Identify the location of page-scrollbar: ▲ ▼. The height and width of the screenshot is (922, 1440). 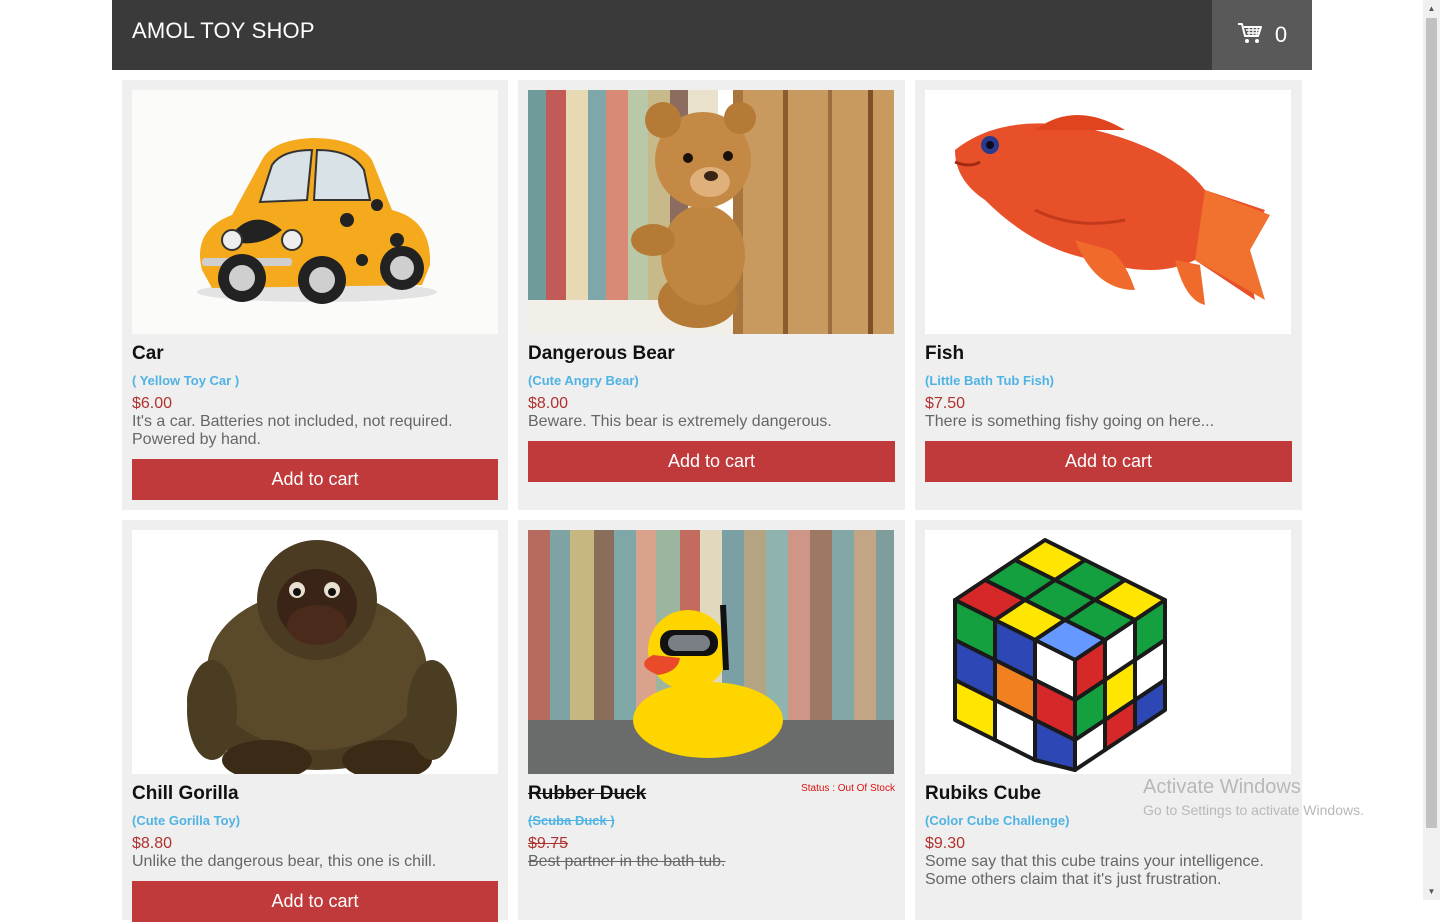
(1431, 450).